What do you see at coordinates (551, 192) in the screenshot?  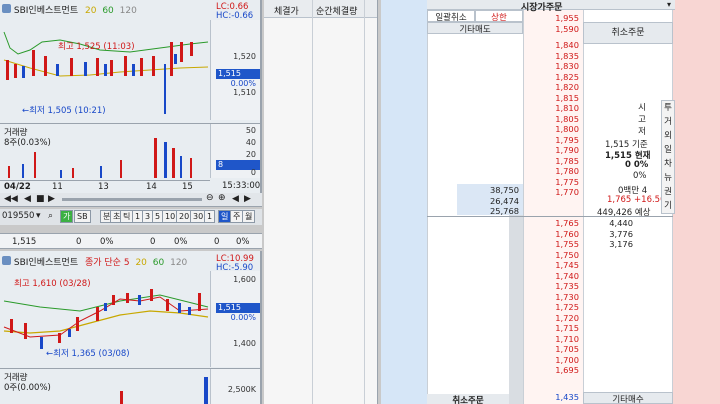 I see `ask-price: 1,770` at bounding box center [551, 192].